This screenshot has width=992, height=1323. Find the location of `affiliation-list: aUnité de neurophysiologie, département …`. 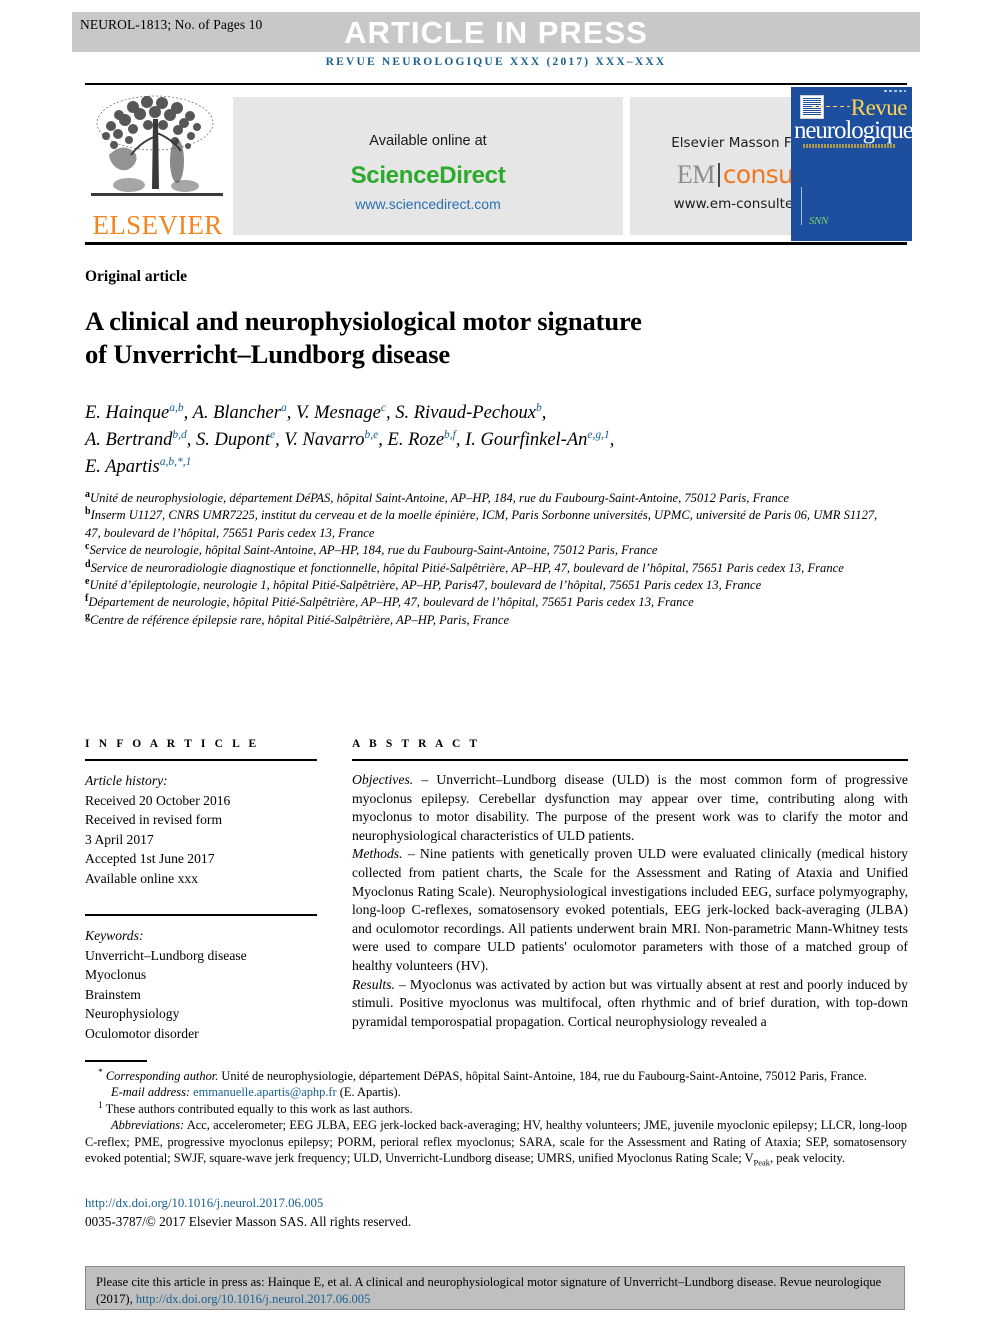

affiliation-list: aUnité de neurophysiologie, département … is located at coordinates (485, 559).